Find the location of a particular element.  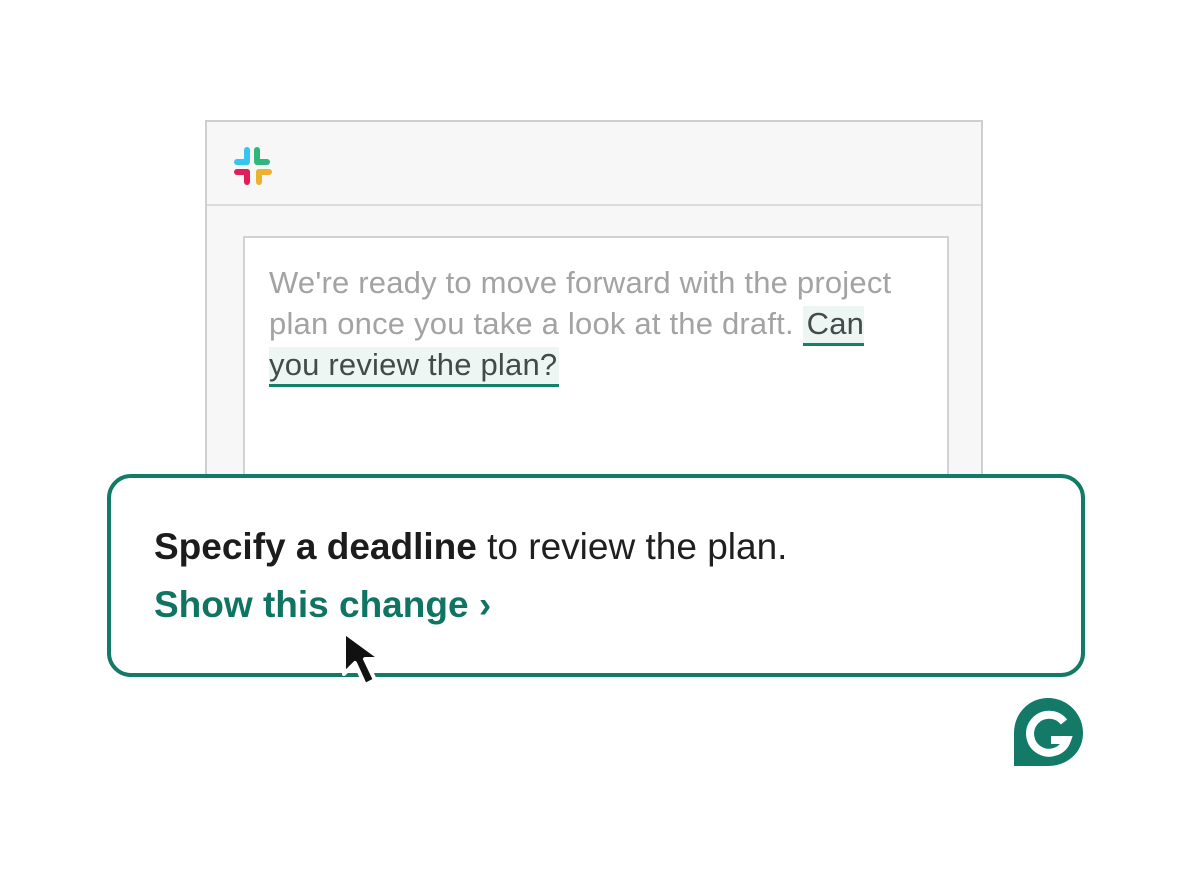

show-change-link: Show this change › is located at coordinates (322, 605).